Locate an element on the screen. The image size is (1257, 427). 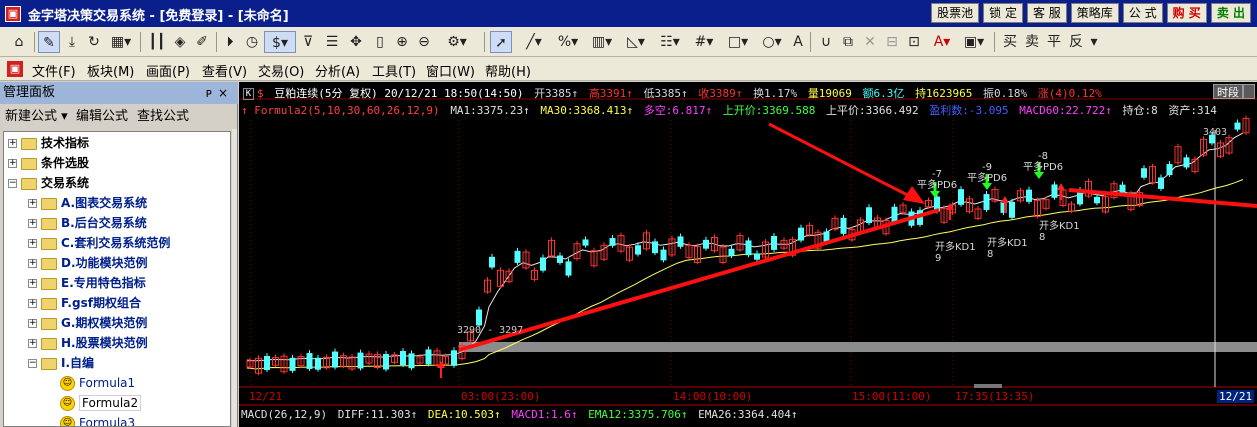
panel-header: 管理面板 ᴘ × is located at coordinates (119, 93).